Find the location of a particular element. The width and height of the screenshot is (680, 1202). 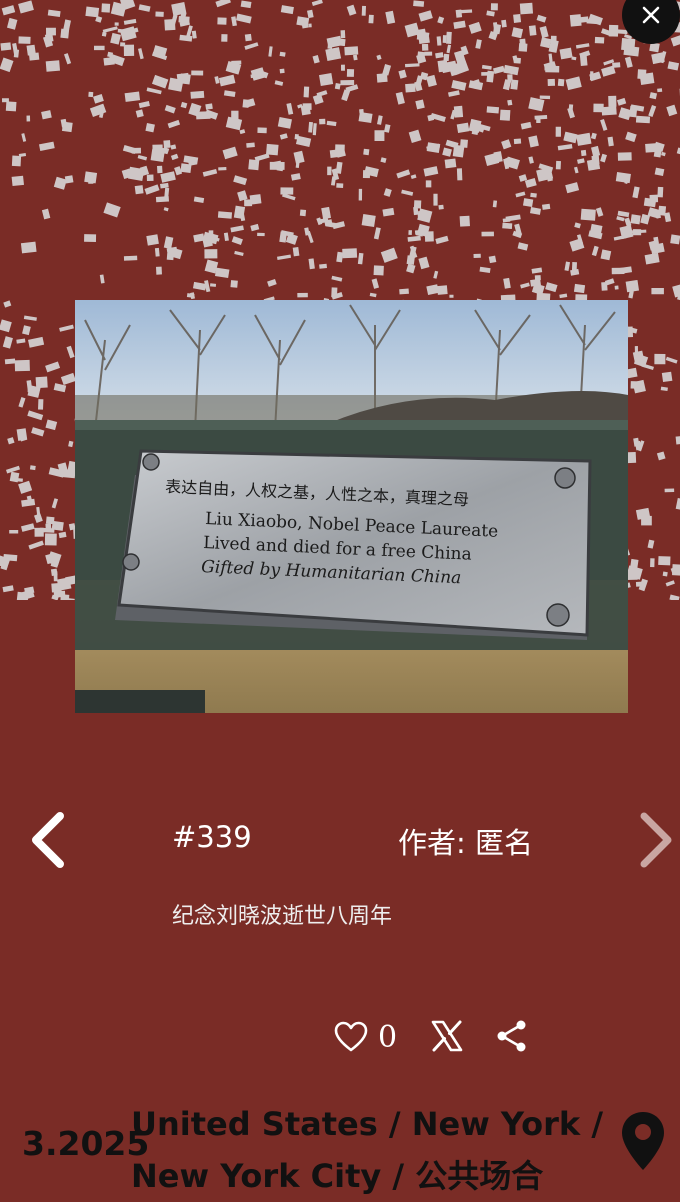

location-line-1: United States / New York / is located at coordinates (367, 1124).